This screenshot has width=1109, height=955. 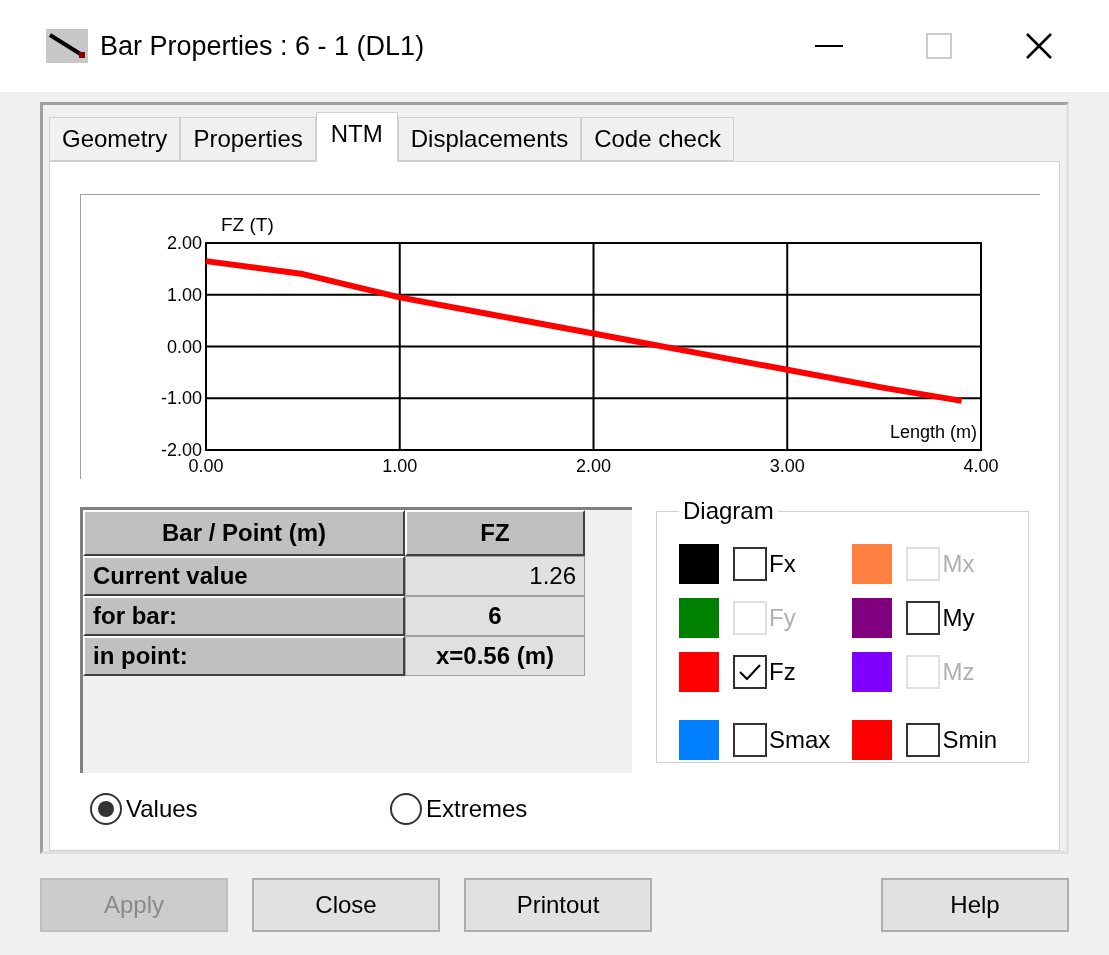 What do you see at coordinates (184, 346) in the screenshot?
I see `tick-label: 0.00` at bounding box center [184, 346].